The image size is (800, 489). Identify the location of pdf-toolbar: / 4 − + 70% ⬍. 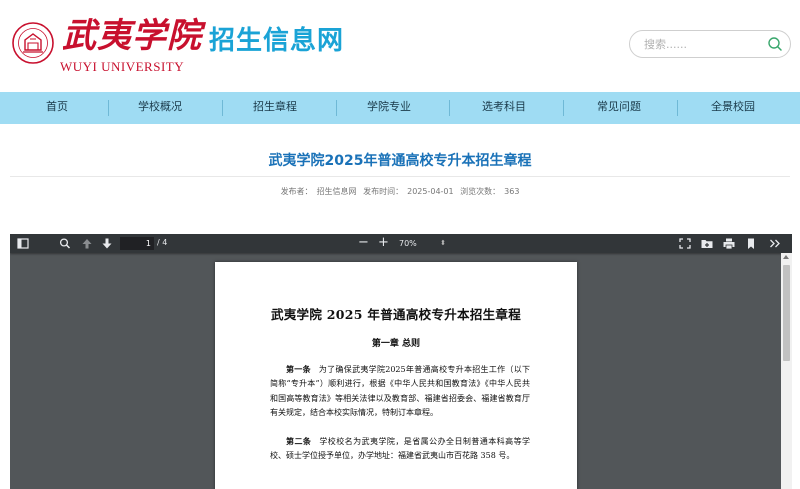
(401, 243).